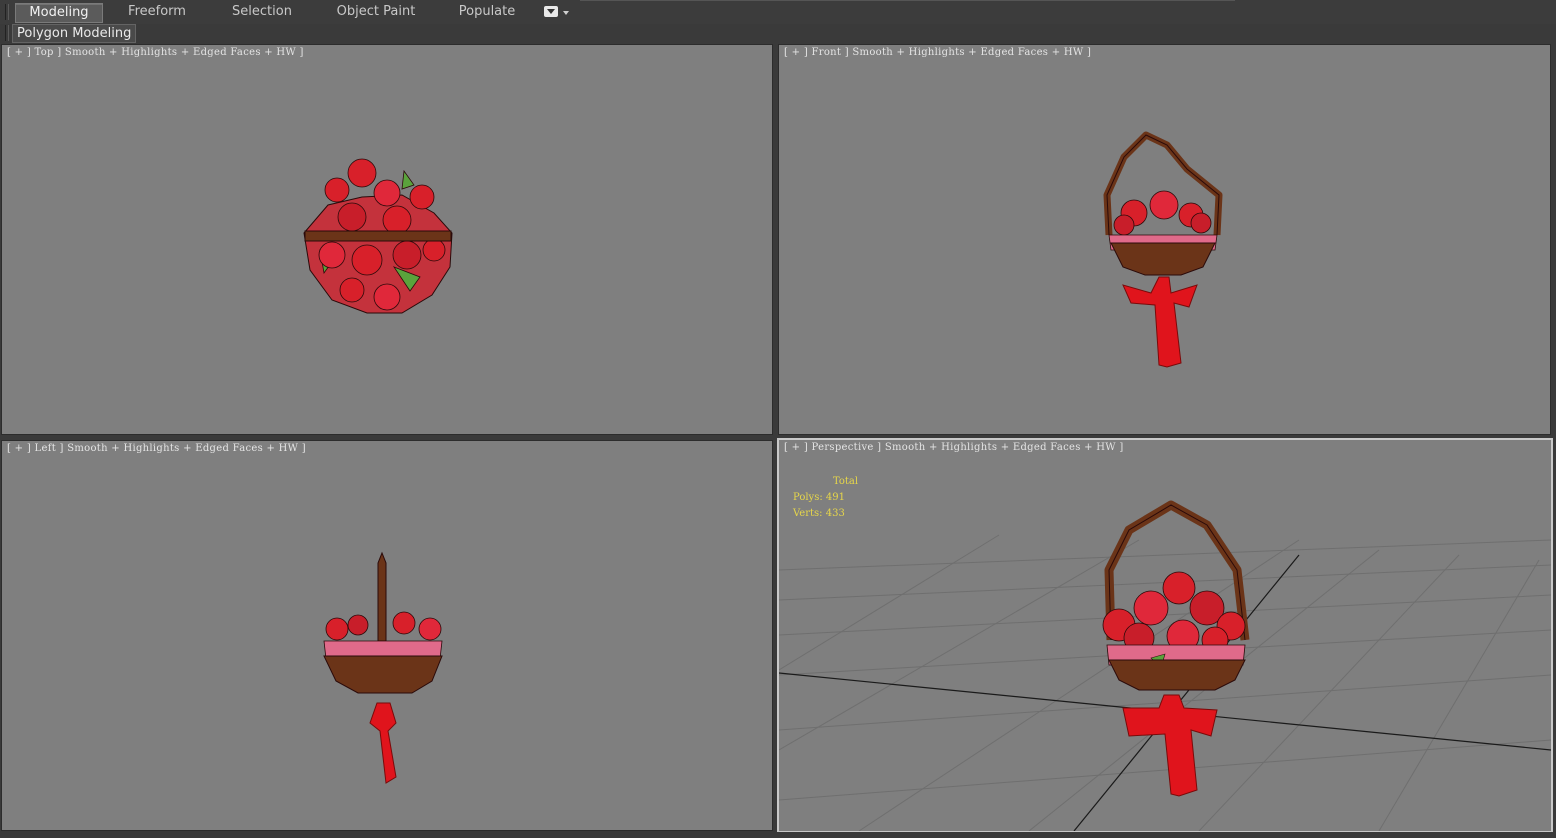 Image resolution: width=1556 pixels, height=838 pixels. I want to click on basket-left-view, so click(383, 667).